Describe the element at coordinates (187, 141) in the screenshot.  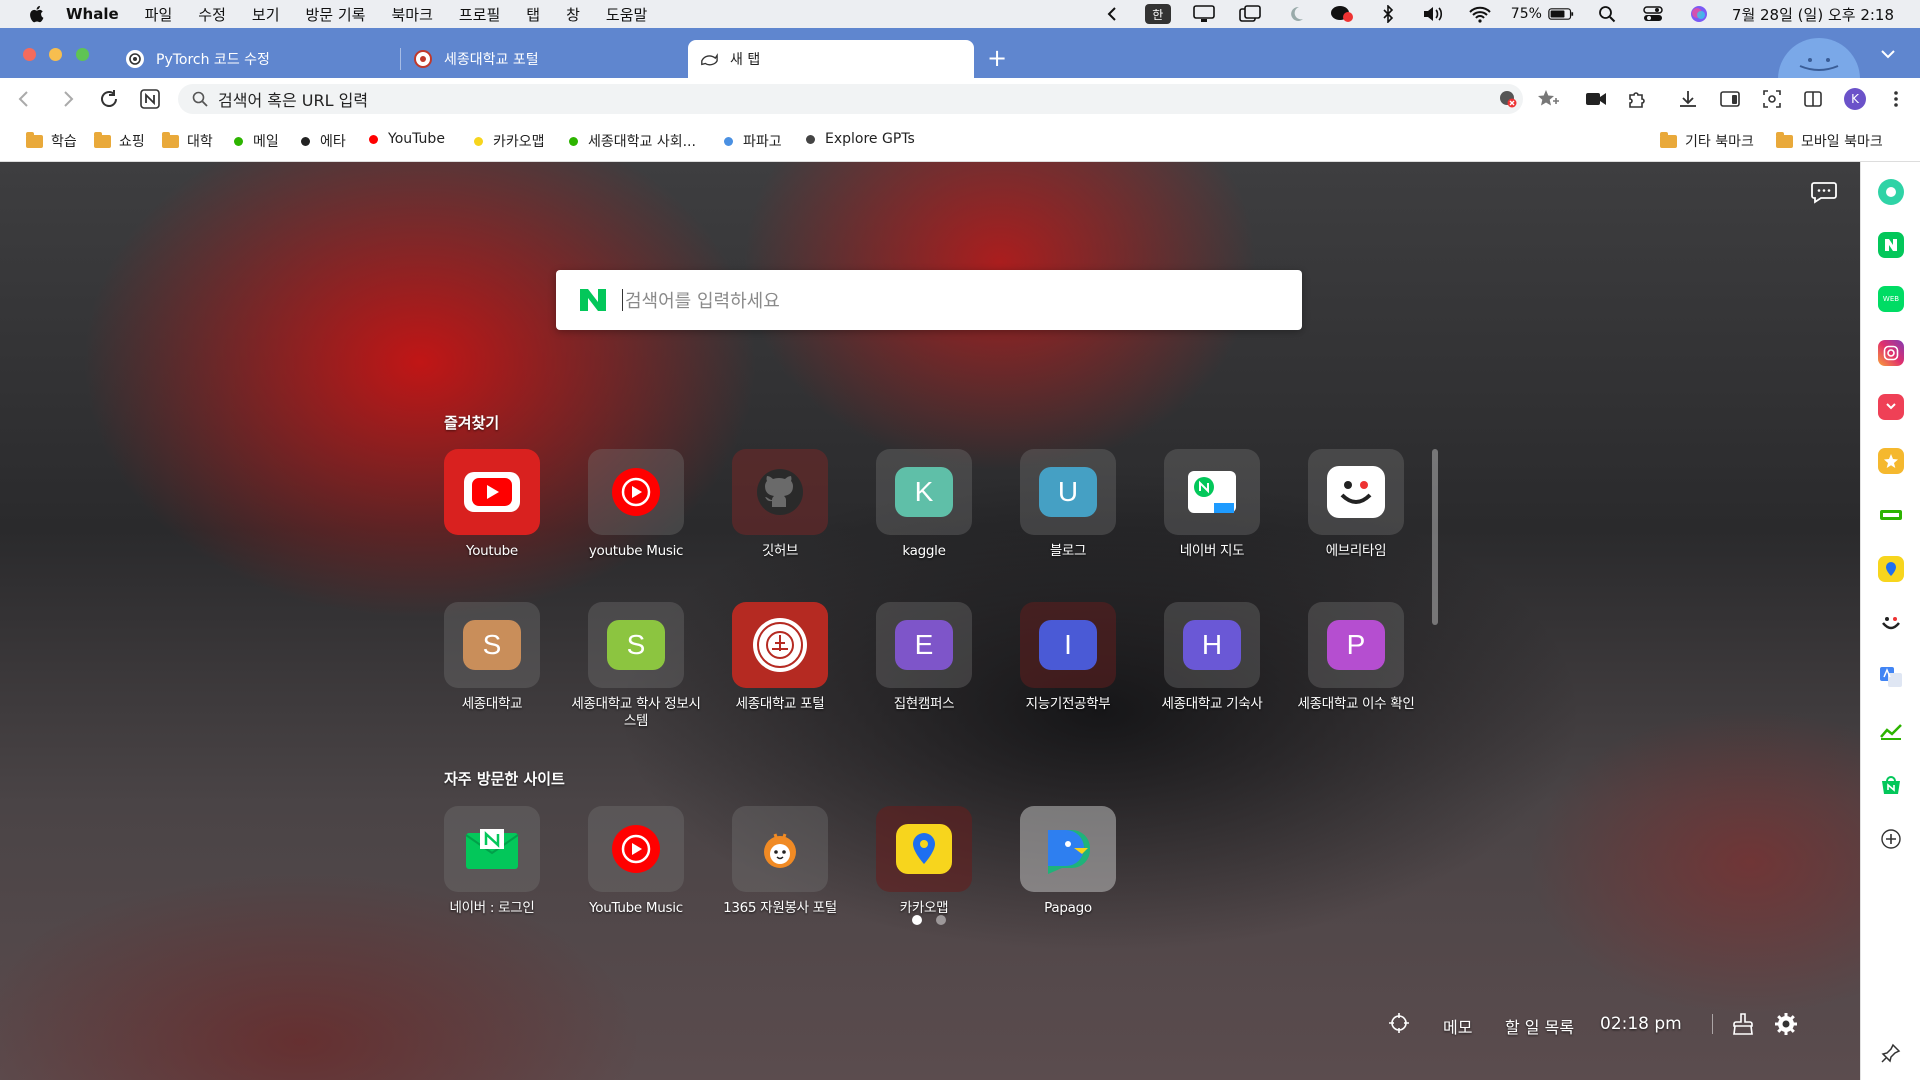
I see `bookmark-folder-university: 대학` at that location.